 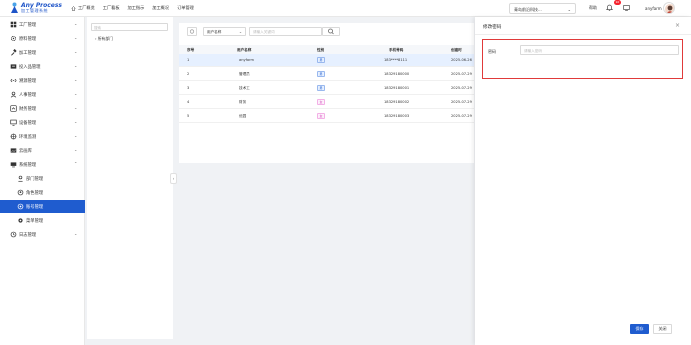 I want to click on env-icon, so click(x=13, y=136).